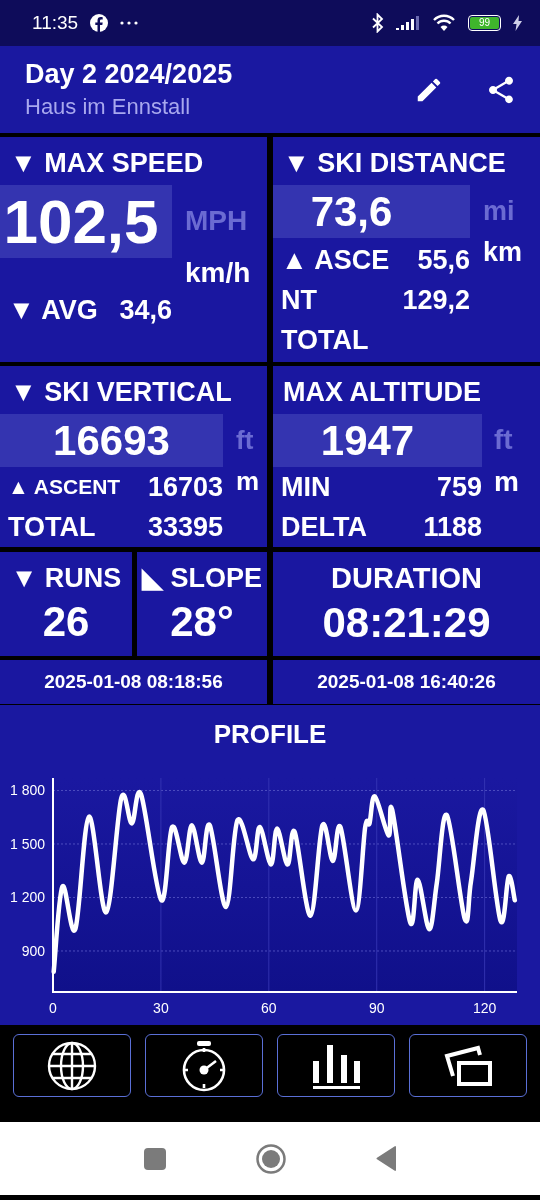 The width and height of the screenshot is (540, 1200). What do you see at coordinates (55, 23) in the screenshot?
I see `clock-time: 11:35` at bounding box center [55, 23].